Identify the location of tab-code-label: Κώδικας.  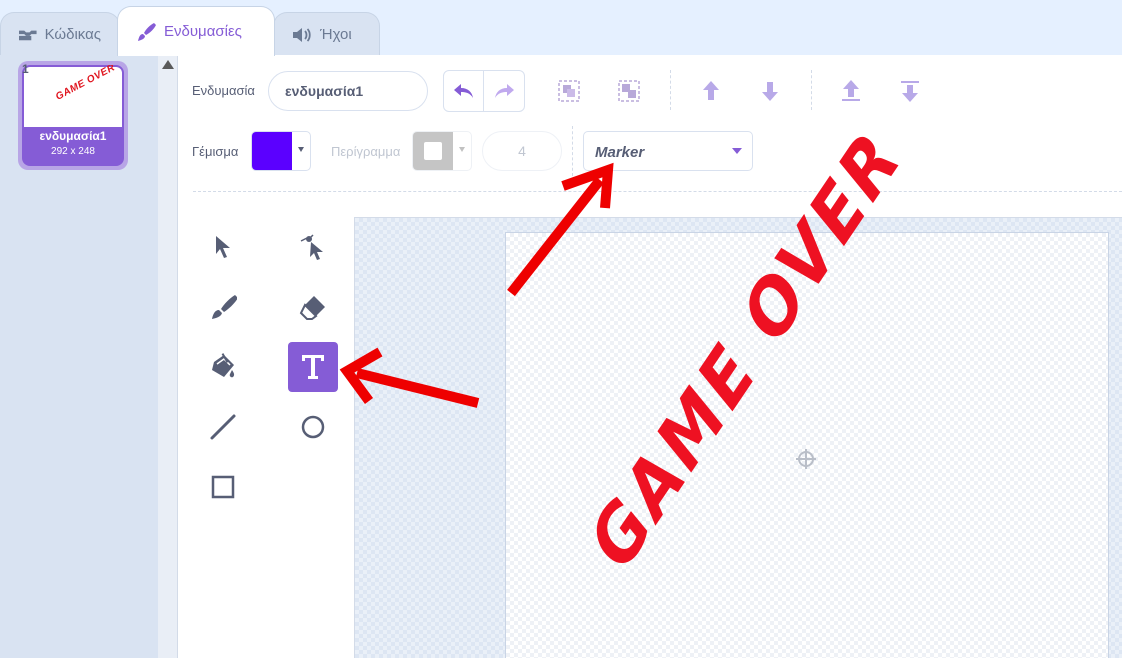
(72, 34).